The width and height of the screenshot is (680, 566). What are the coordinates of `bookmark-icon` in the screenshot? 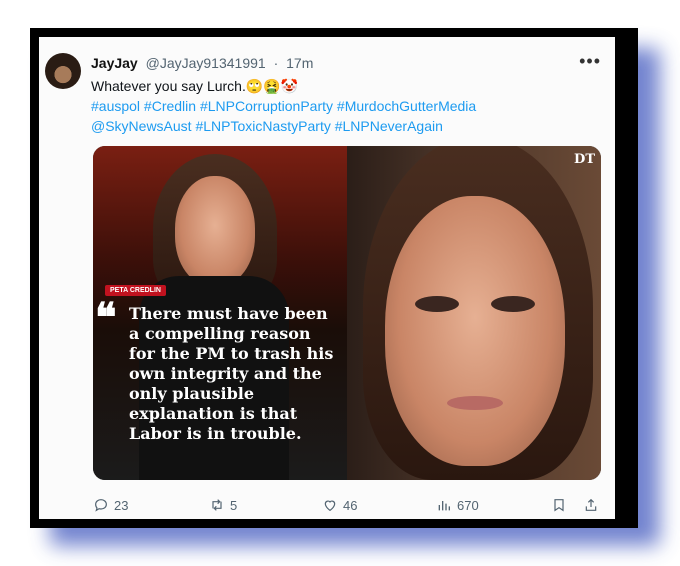 It's located at (559, 505).